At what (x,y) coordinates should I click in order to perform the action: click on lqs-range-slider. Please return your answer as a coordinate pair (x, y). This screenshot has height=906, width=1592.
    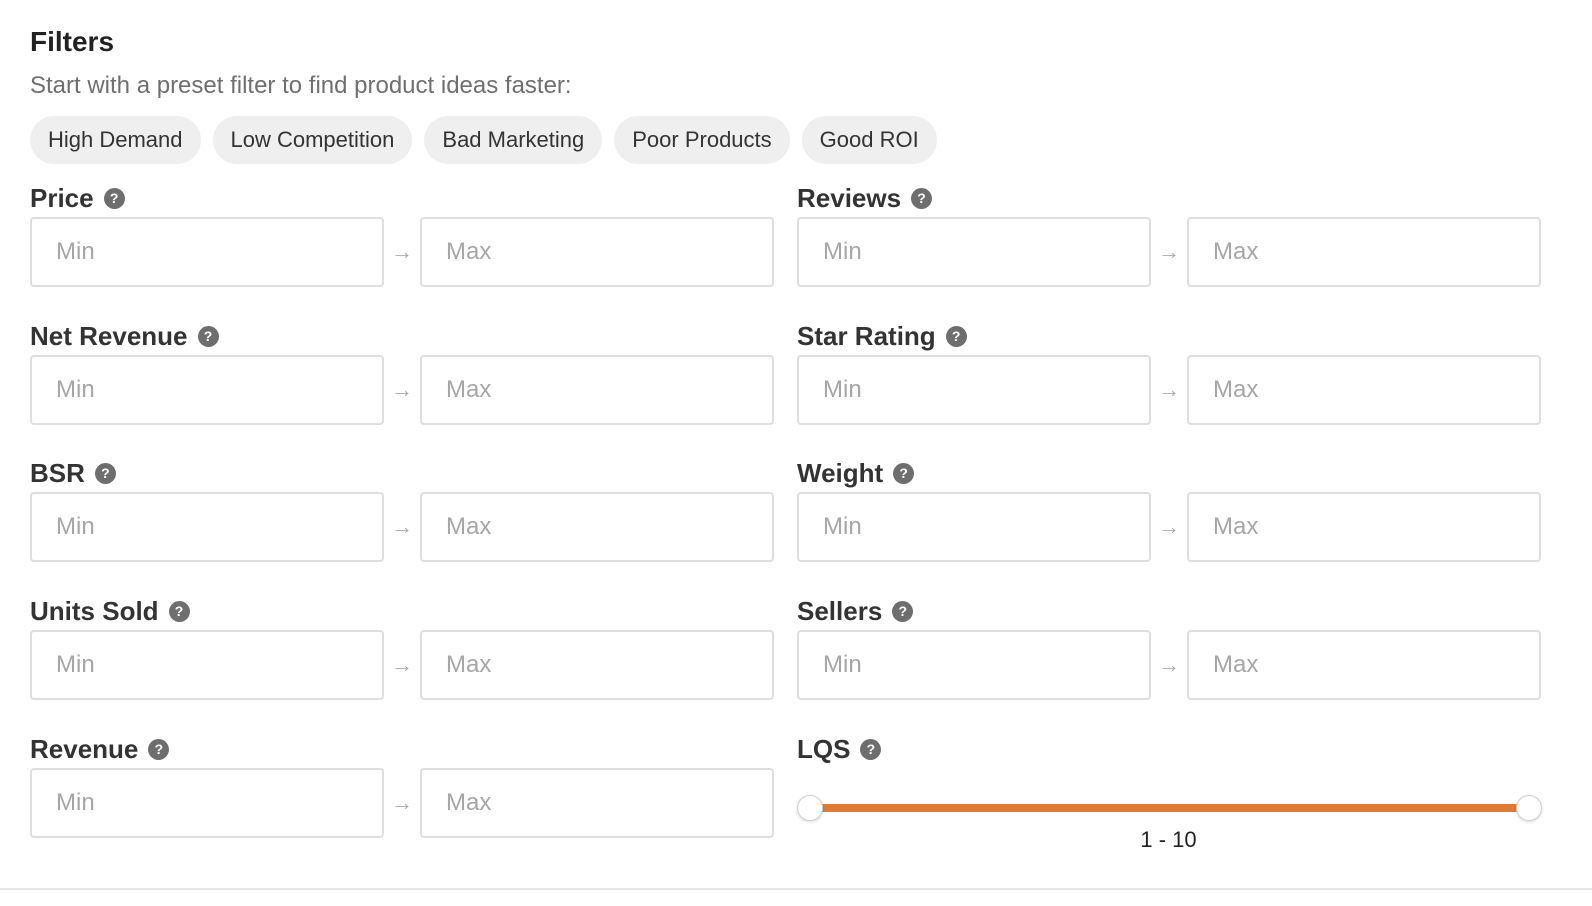
    Looking at the image, I should click on (1169, 812).